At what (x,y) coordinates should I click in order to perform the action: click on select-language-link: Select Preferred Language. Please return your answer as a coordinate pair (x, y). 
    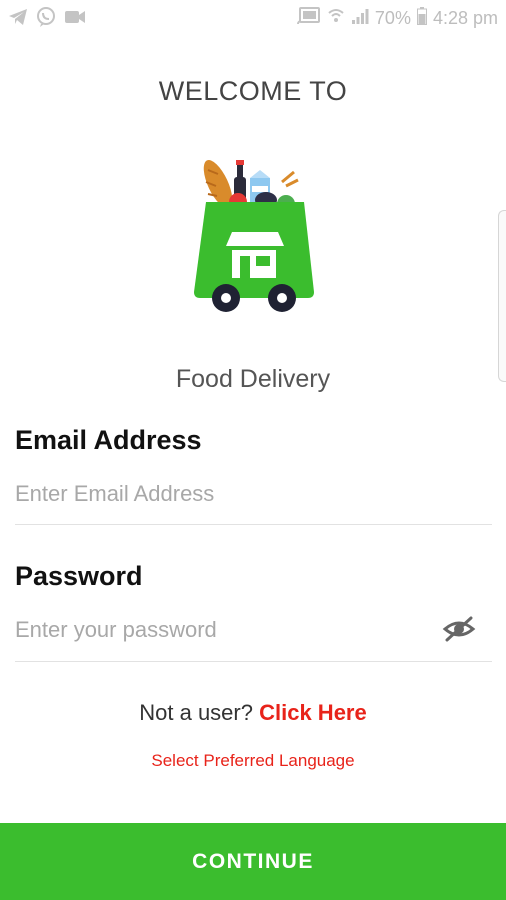
    Looking at the image, I should click on (253, 761).